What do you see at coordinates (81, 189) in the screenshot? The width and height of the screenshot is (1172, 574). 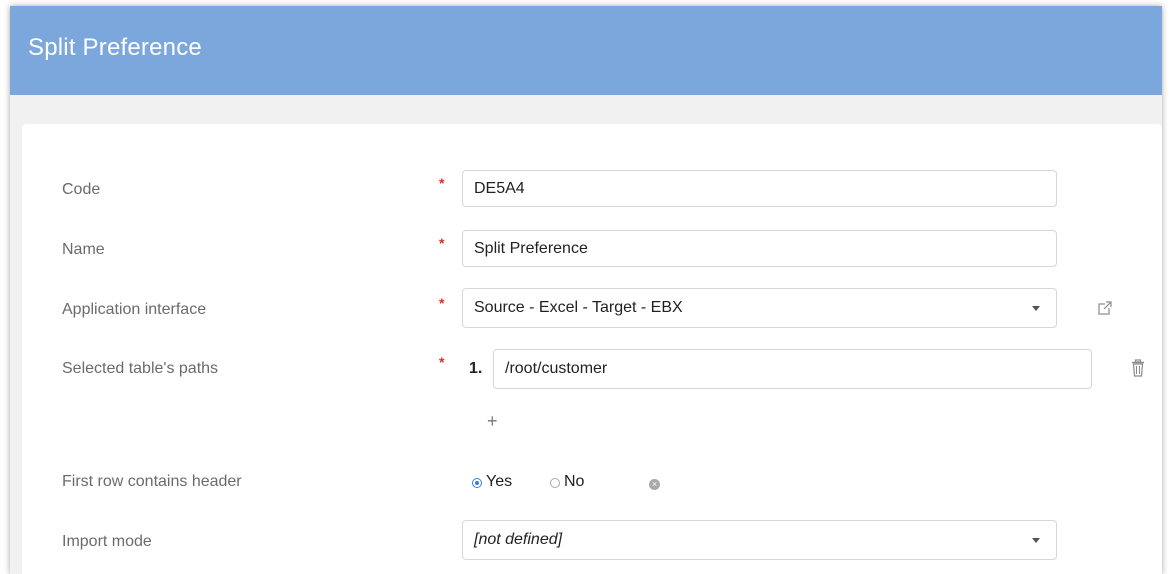 I see `code-label: Code` at bounding box center [81, 189].